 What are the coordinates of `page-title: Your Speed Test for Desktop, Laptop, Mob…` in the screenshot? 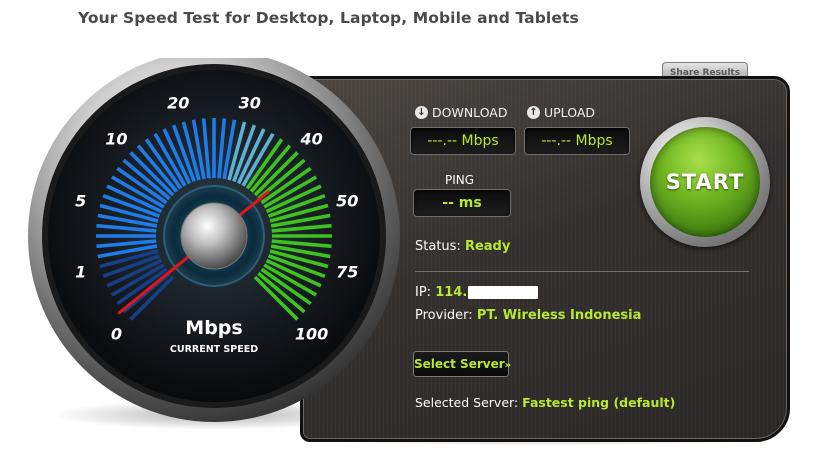 It's located at (328, 18).